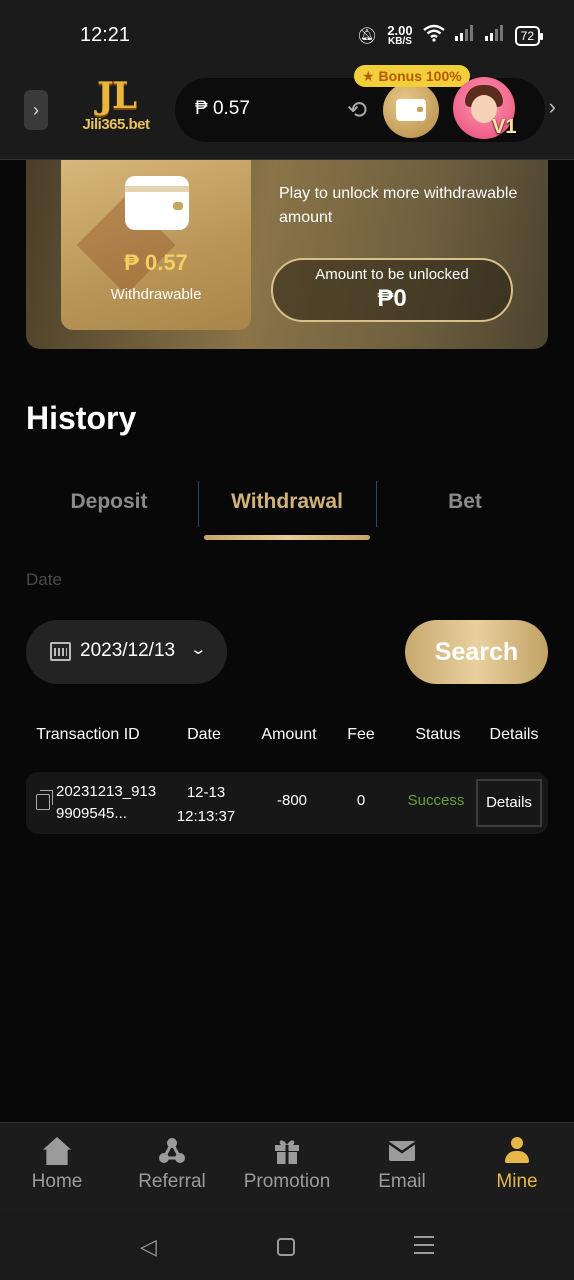  What do you see at coordinates (392, 274) in the screenshot?
I see `unlock-label: Amount to be unlocked` at bounding box center [392, 274].